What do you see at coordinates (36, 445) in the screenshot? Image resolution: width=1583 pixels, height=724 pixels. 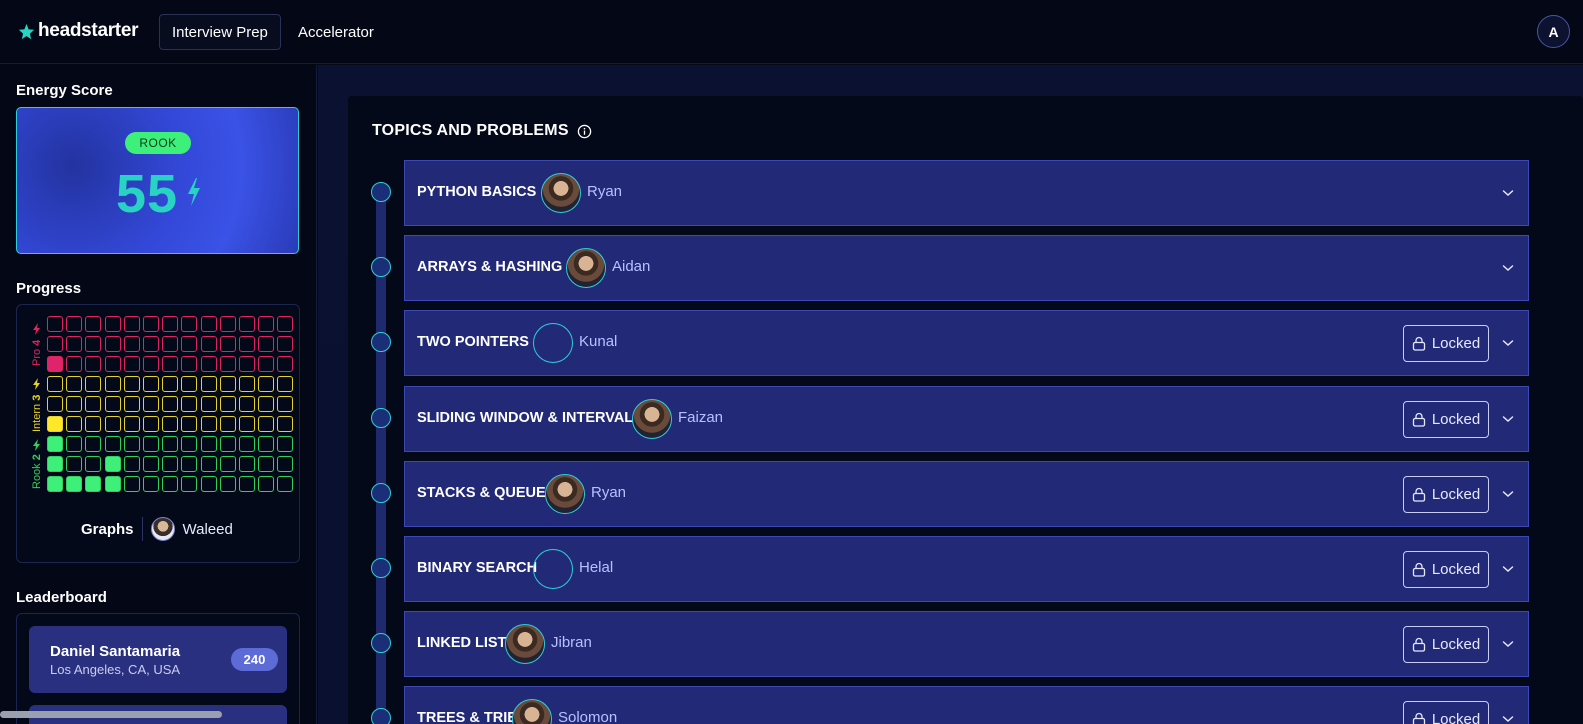 I see `rook-bolt-icon` at bounding box center [36, 445].